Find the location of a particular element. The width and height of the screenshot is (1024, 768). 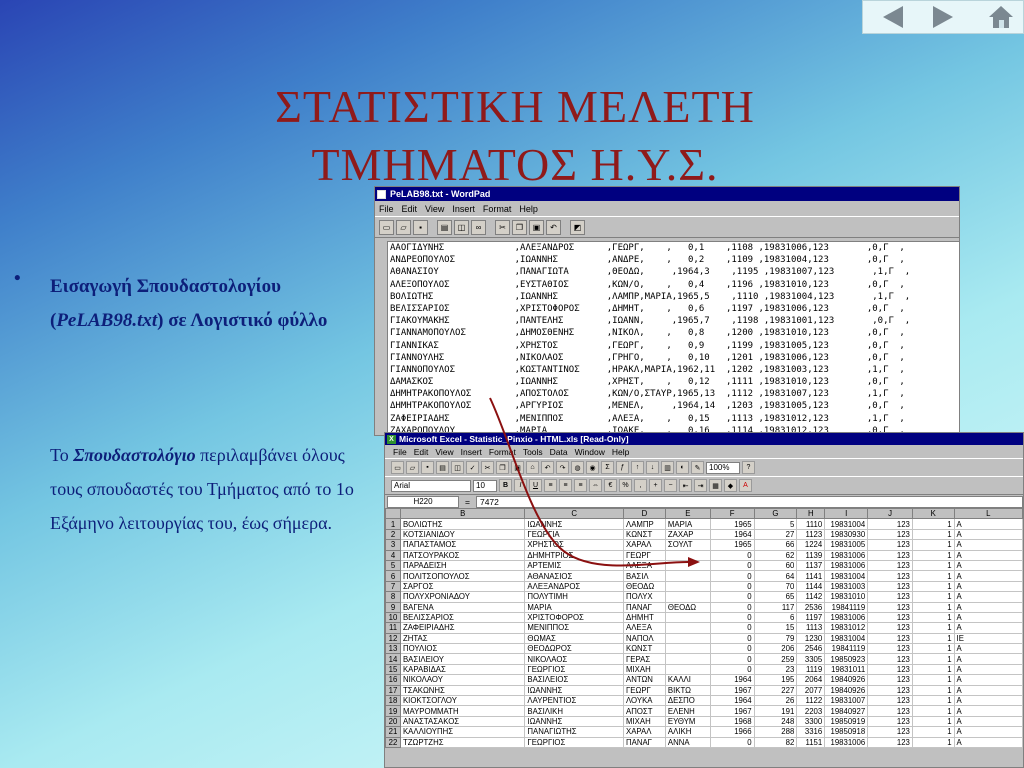

cell: ΔΗΜΗΤΡΙΟΣ is located at coordinates (574, 555).